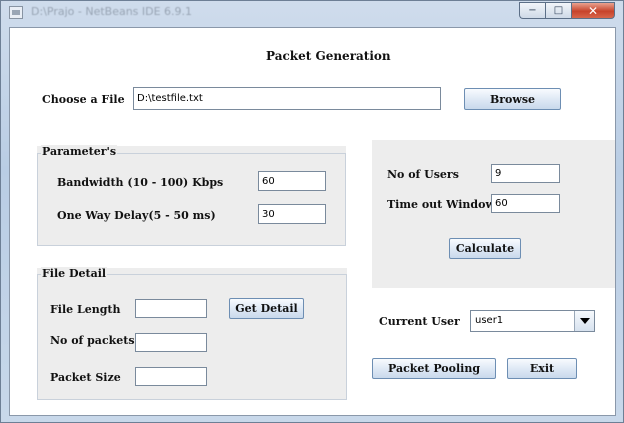  I want to click on timeout-input, so click(525, 203).